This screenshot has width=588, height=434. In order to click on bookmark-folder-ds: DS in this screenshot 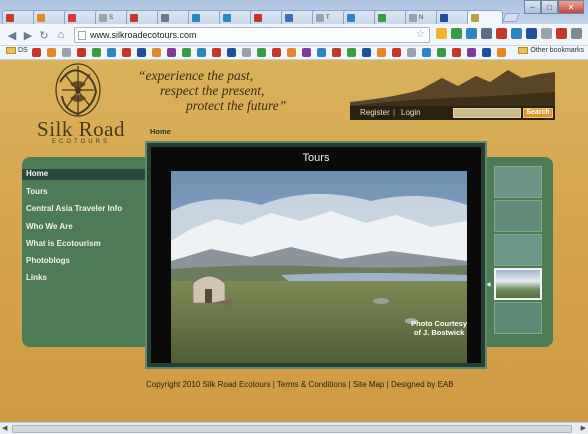, I will do `click(17, 50)`.